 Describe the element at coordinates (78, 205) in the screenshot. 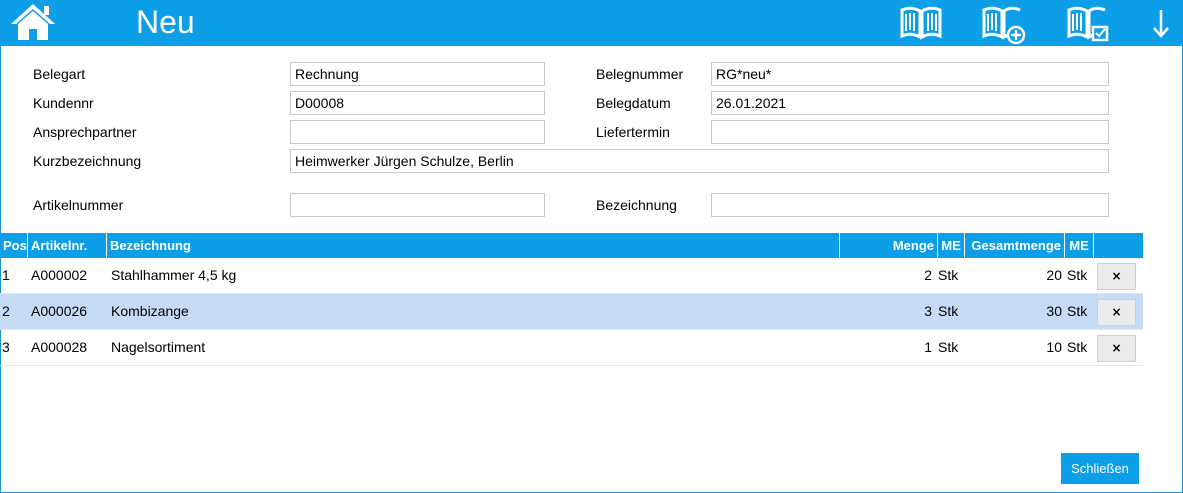

I see `artikelnummer-label: Artikelnummer` at that location.